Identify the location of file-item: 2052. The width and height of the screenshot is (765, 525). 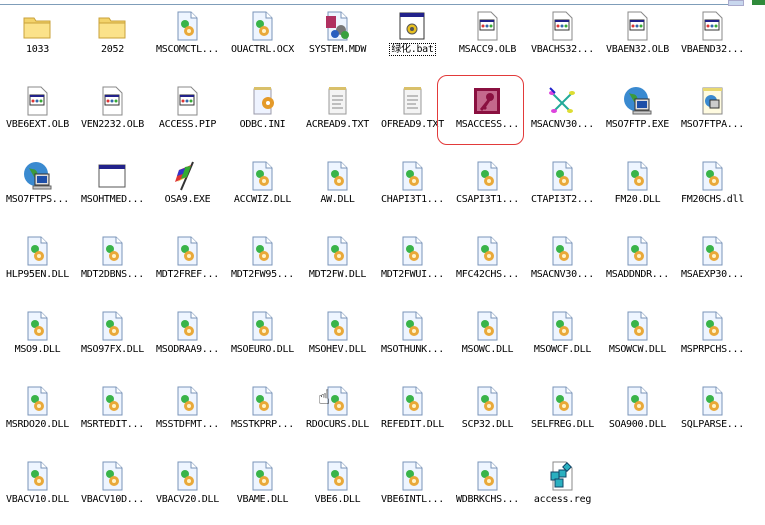
(112, 40).